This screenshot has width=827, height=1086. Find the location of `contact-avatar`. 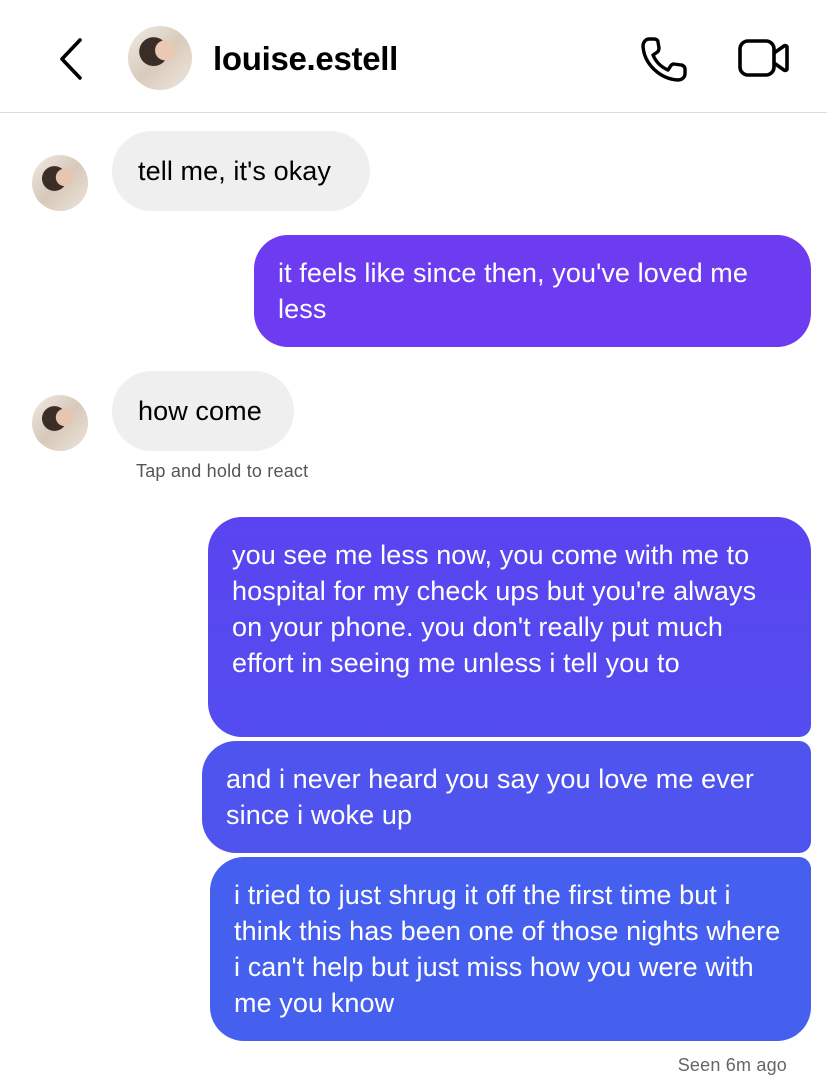

contact-avatar is located at coordinates (160, 58).